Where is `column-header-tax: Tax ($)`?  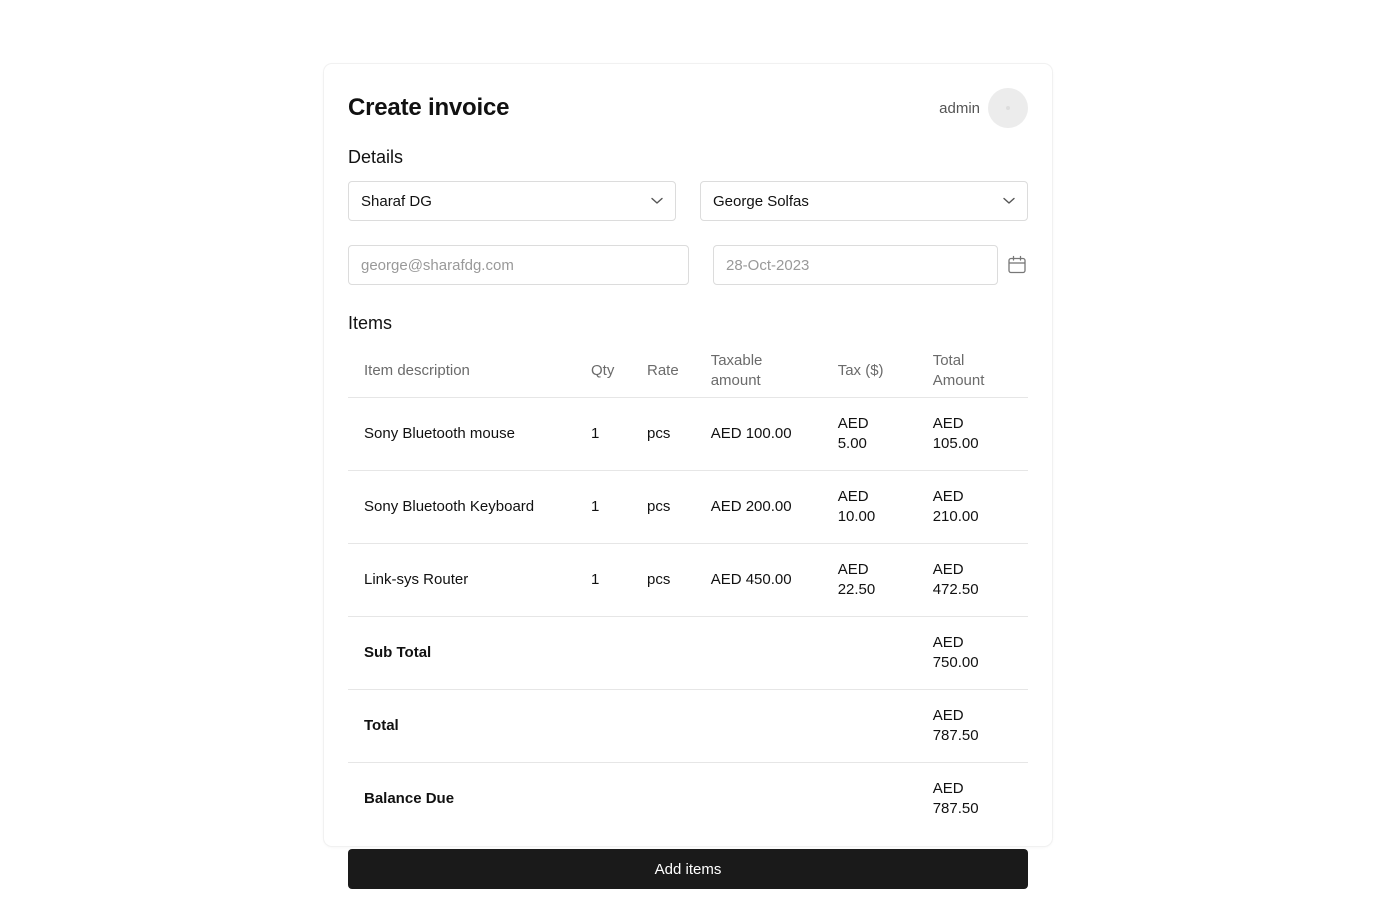
column-header-tax: Tax ($) is located at coordinates (869, 371).